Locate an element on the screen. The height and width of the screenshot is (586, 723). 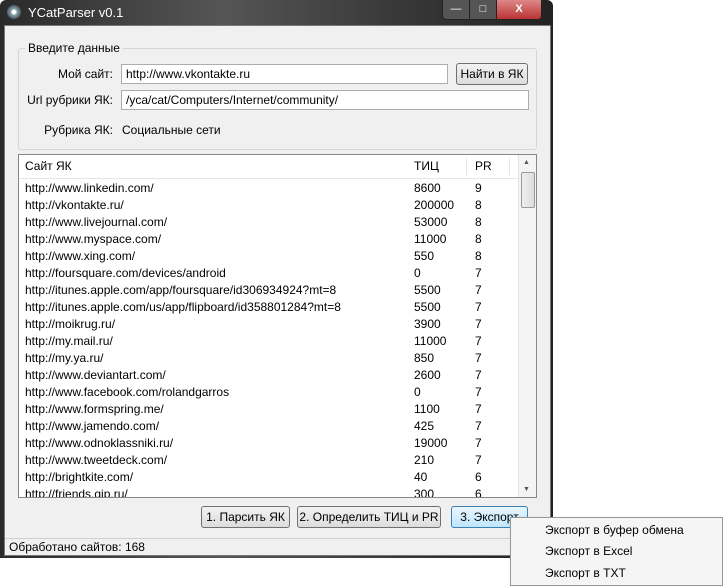
table-header: Сайт ЯК ТИЦ PR is located at coordinates (268, 167).